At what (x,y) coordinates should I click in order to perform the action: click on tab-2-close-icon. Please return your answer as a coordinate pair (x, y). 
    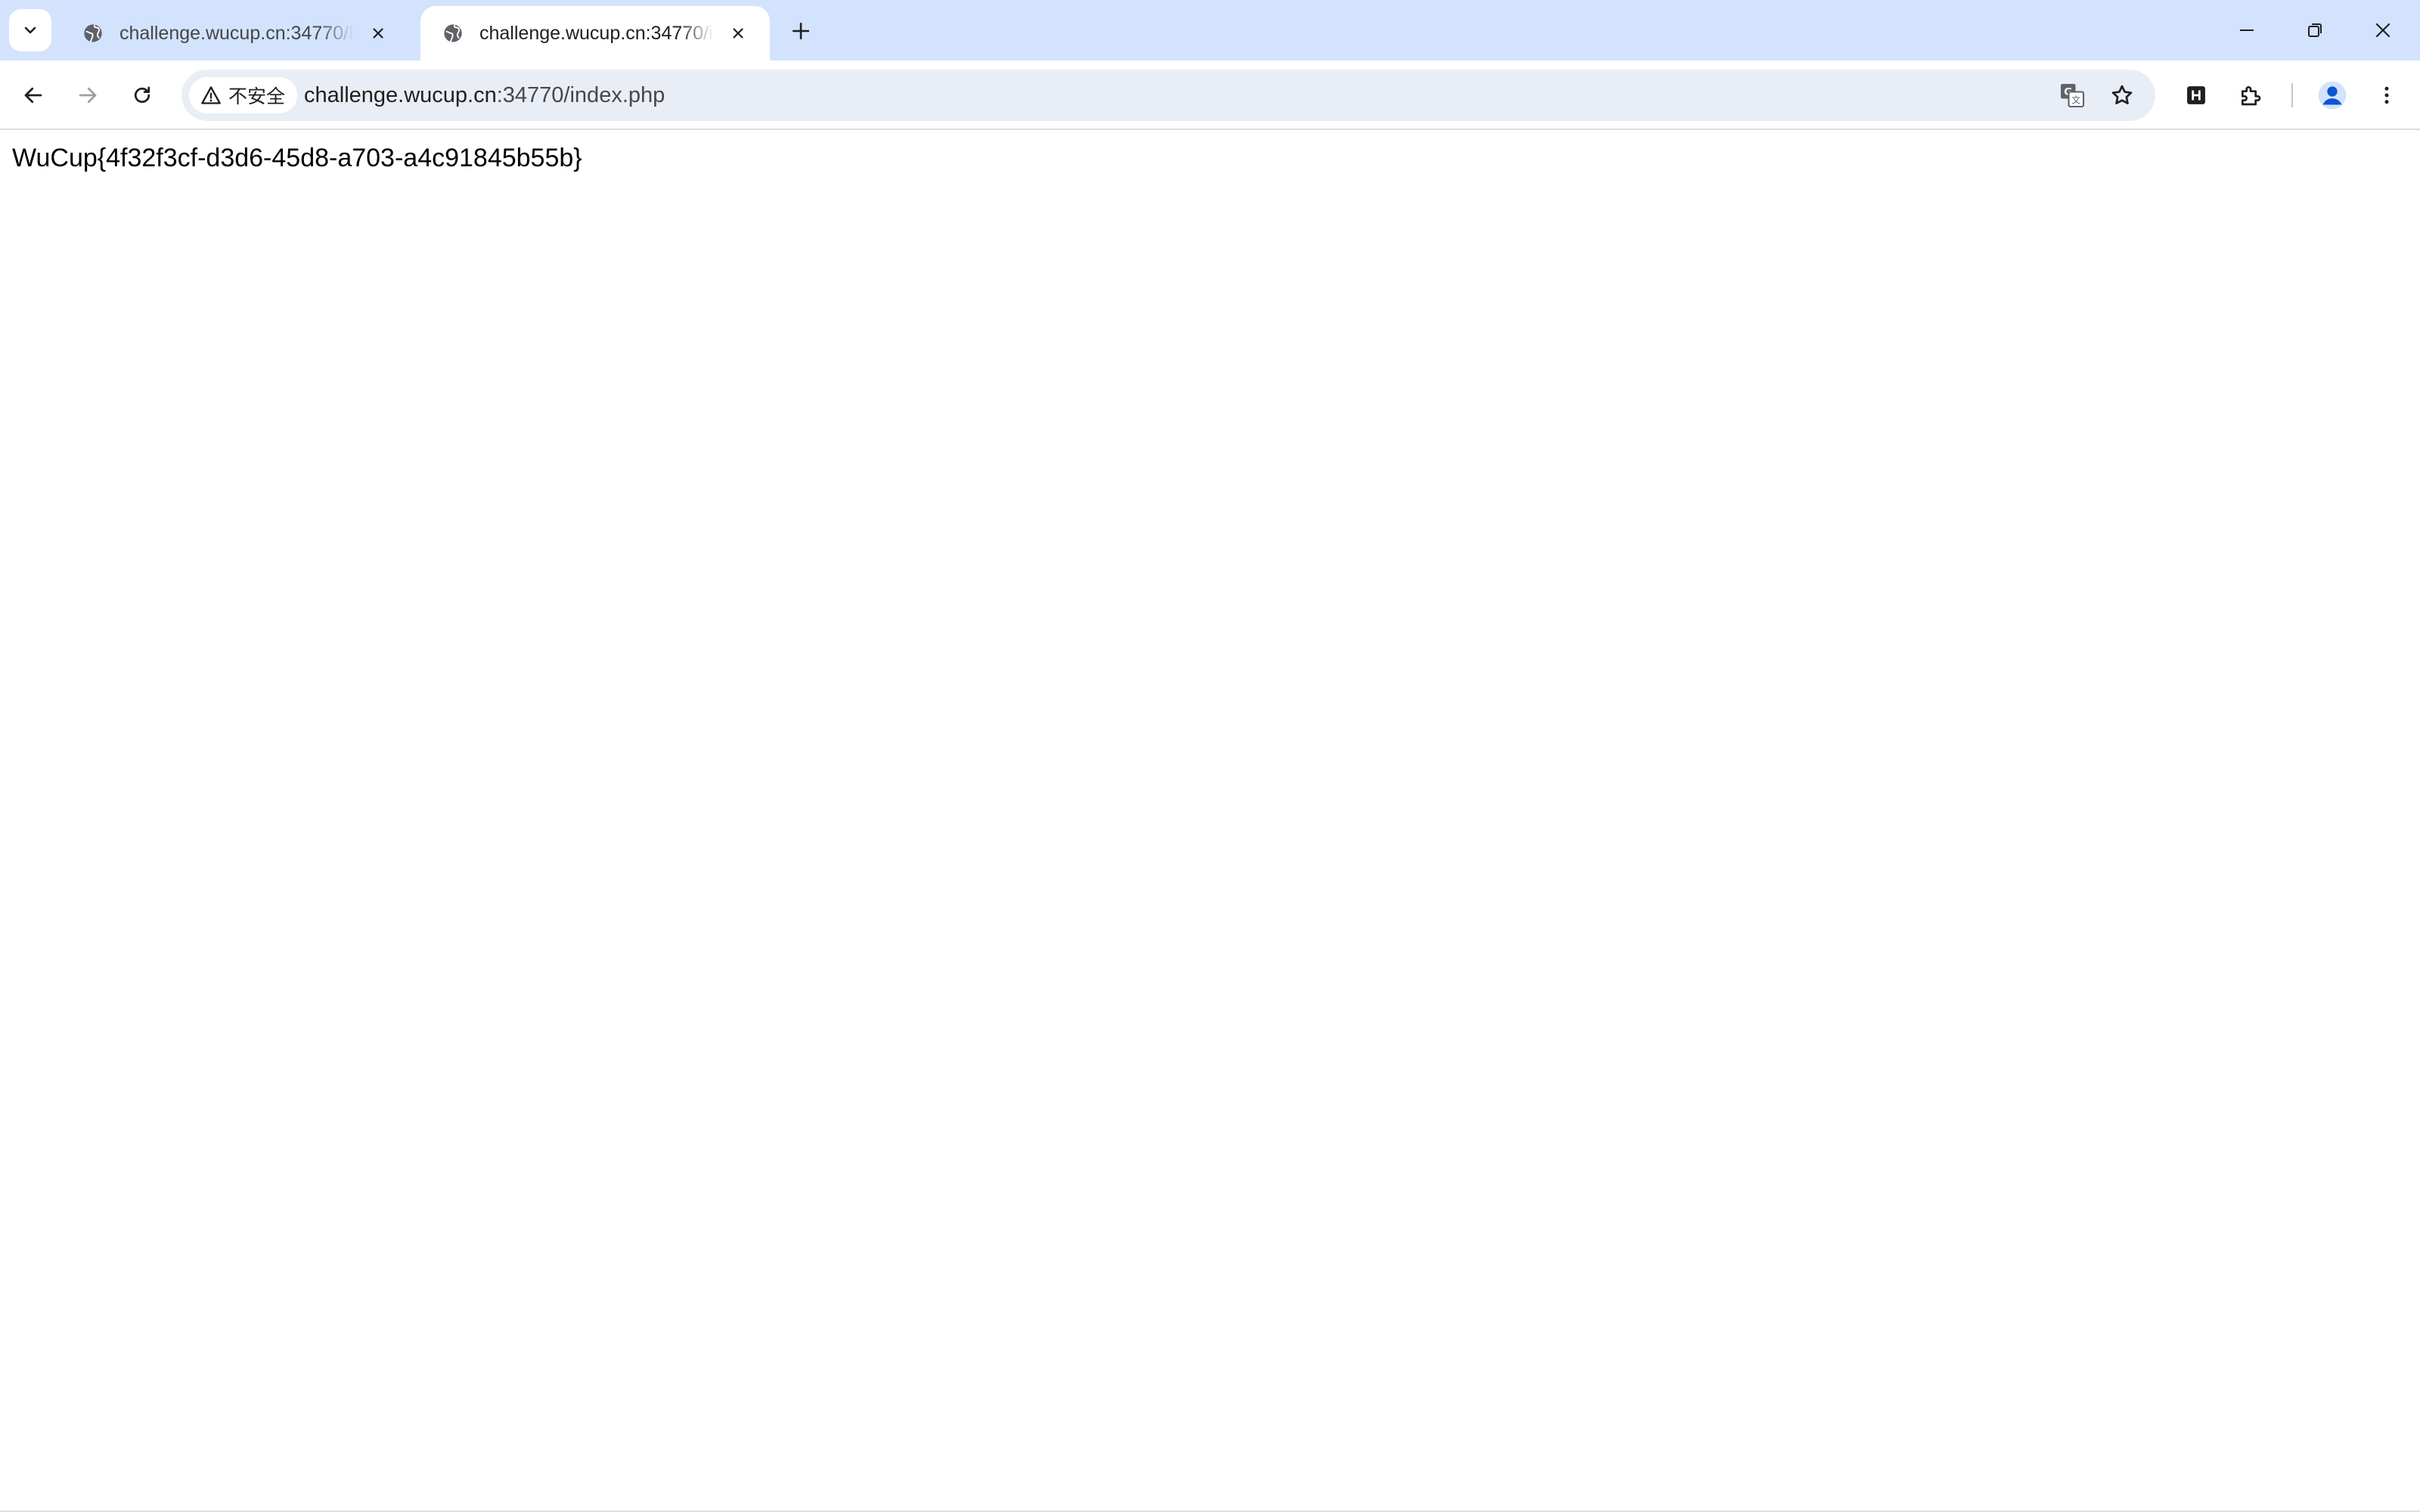
    Looking at the image, I should click on (738, 34).